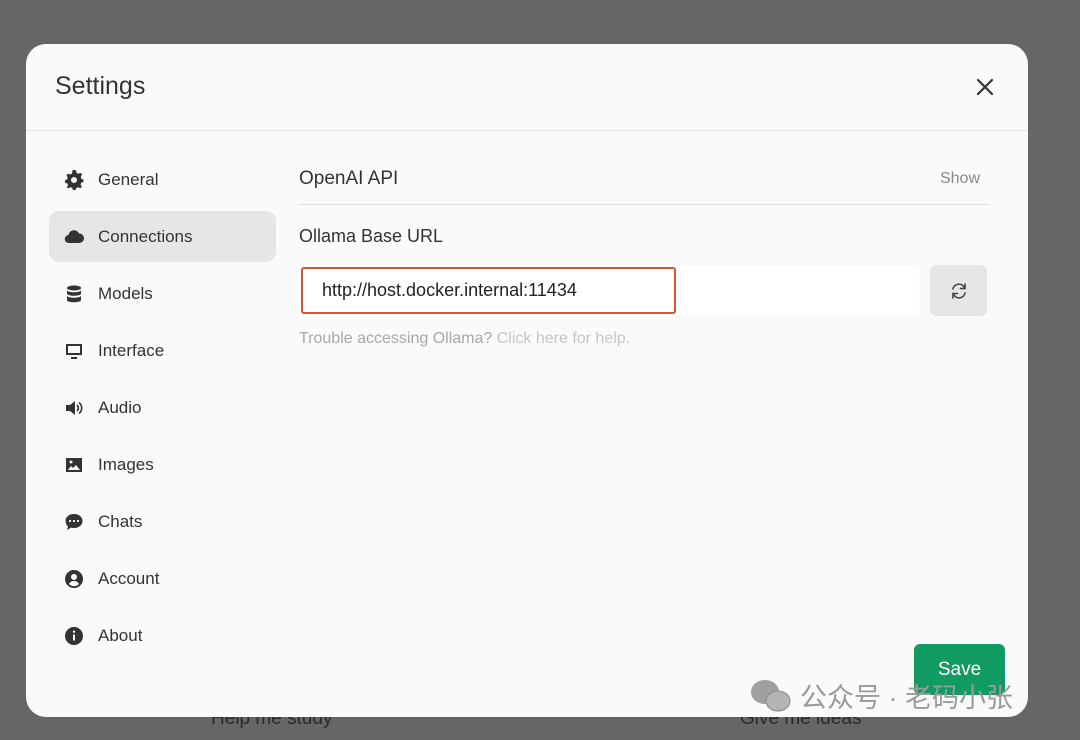 Image resolution: width=1080 pixels, height=740 pixels. I want to click on sidebar-item-about: About, so click(162, 635).